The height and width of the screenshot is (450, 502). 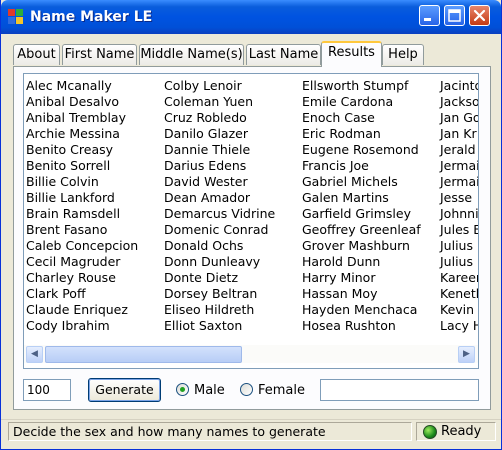 I want to click on list-item: Billie Colvin, so click(x=82, y=182).